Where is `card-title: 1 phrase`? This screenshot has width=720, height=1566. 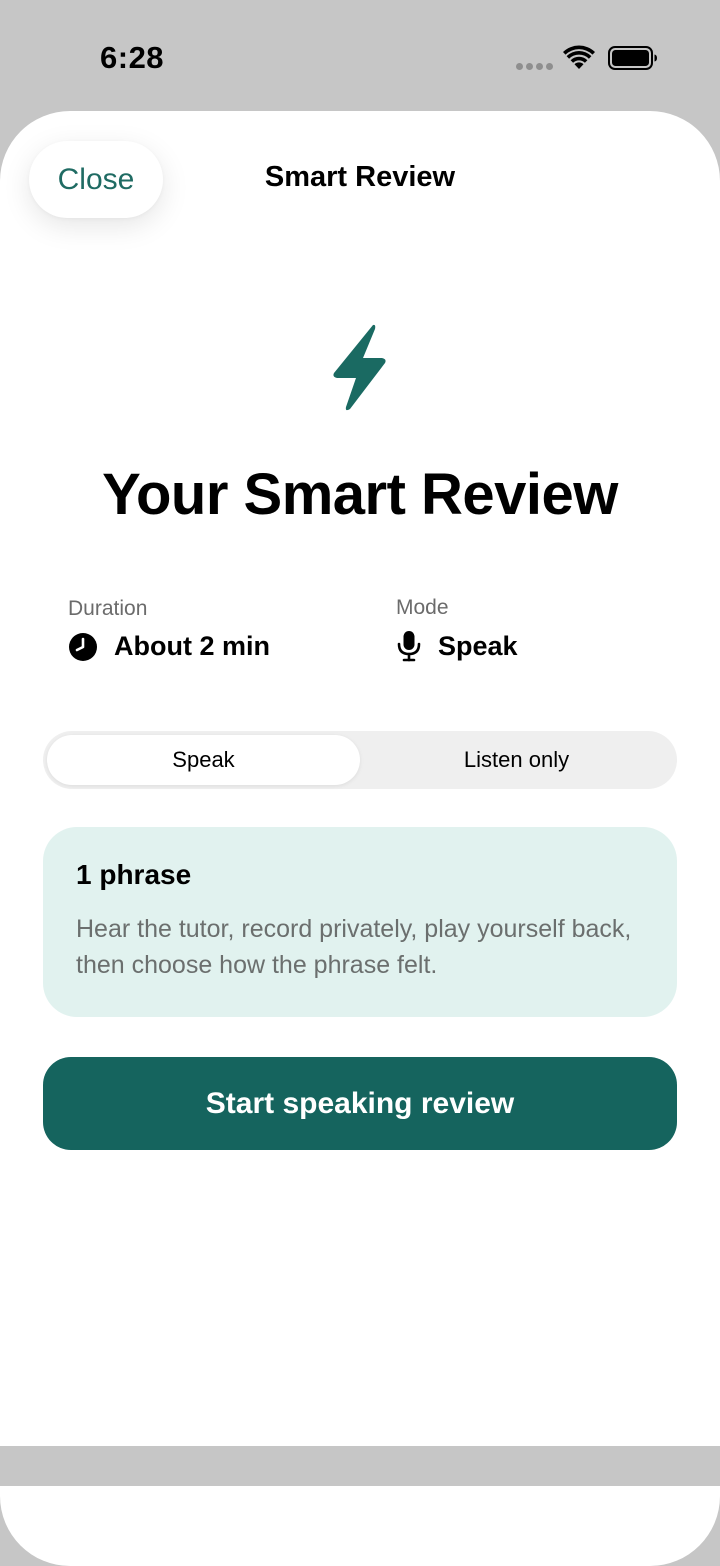 card-title: 1 phrase is located at coordinates (134, 874).